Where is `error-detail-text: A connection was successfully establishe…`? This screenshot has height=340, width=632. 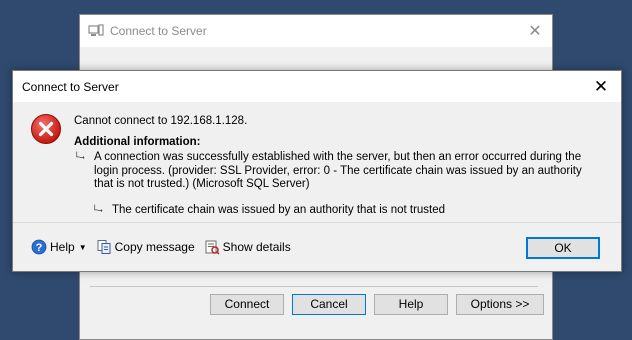
error-detail-text: A connection was successfully establishe… is located at coordinates (338, 170).